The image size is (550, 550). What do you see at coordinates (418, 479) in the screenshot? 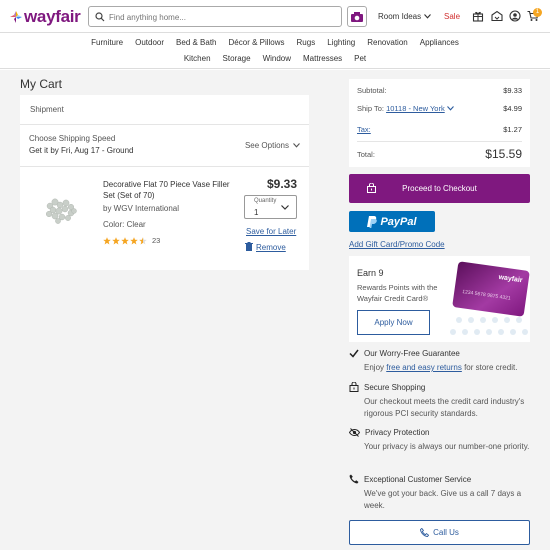
I see `customer-service-title: Exceptional Customer Service` at bounding box center [418, 479].